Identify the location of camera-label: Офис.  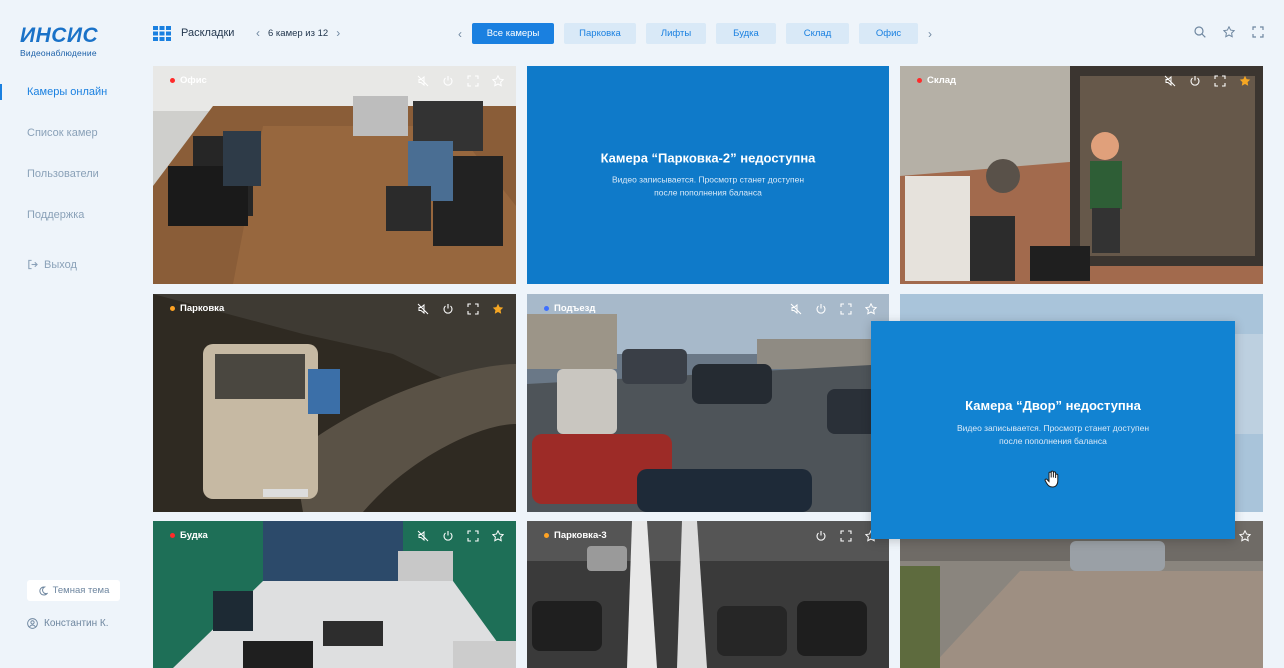
(193, 80).